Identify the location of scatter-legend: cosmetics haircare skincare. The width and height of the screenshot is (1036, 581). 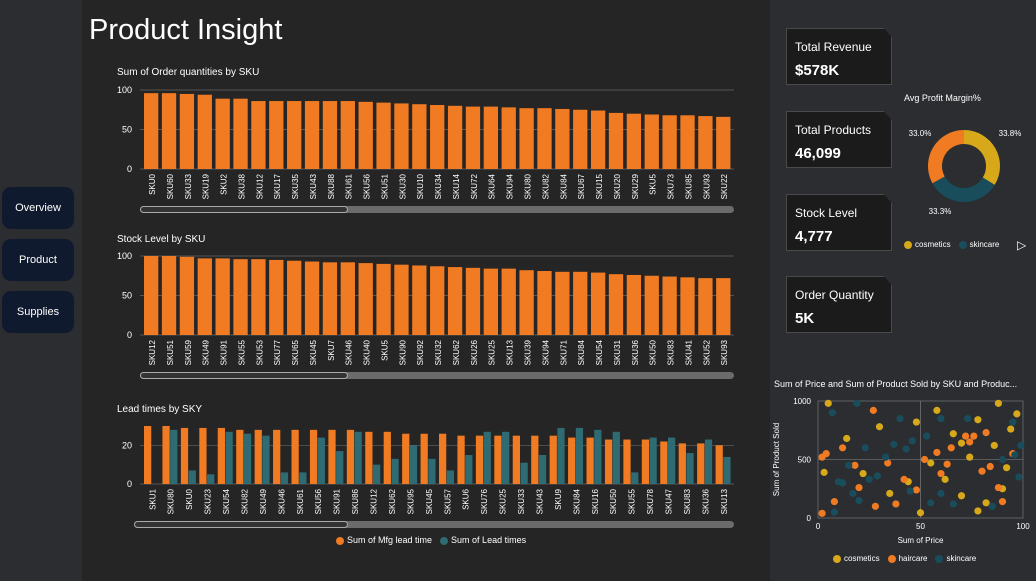
(904, 558).